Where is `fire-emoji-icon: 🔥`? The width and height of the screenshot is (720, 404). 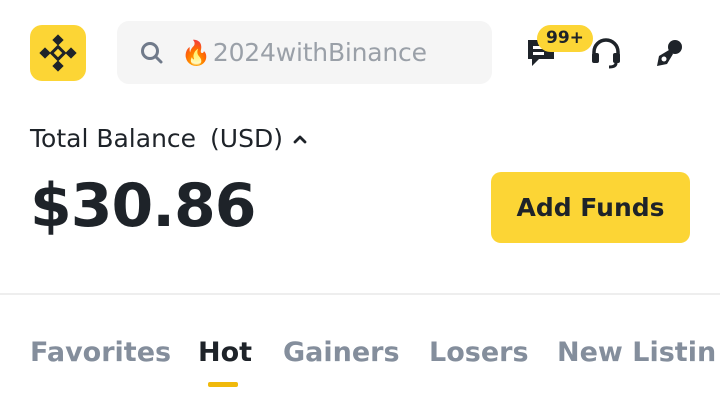 fire-emoji-icon: 🔥 is located at coordinates (196, 52).